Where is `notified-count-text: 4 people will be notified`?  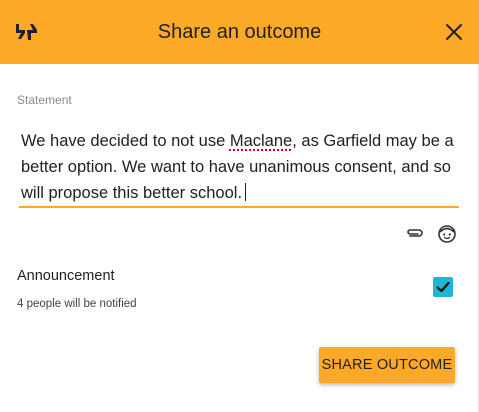
notified-count-text: 4 people will be notified is located at coordinates (77, 304).